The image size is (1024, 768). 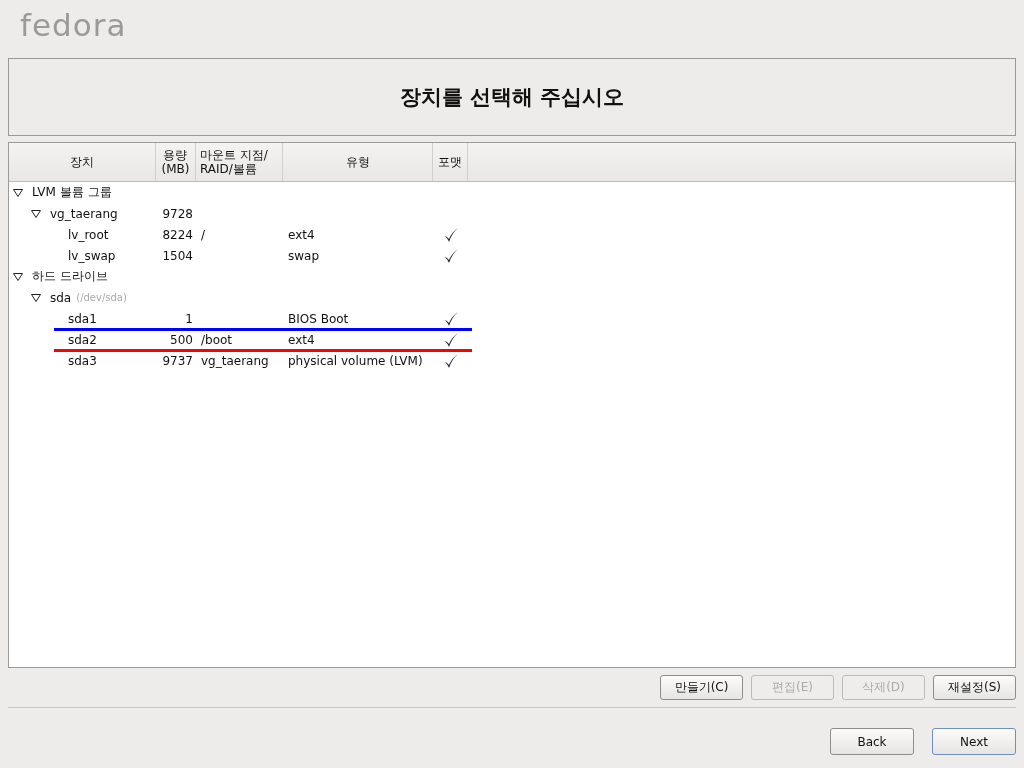 What do you see at coordinates (181, 339) in the screenshot?
I see `size-cell: 500` at bounding box center [181, 339].